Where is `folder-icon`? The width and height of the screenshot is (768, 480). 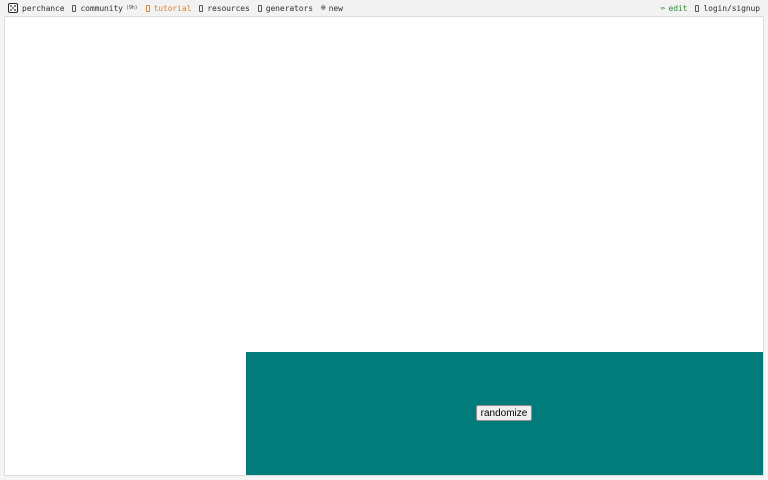 folder-icon is located at coordinates (201, 8).